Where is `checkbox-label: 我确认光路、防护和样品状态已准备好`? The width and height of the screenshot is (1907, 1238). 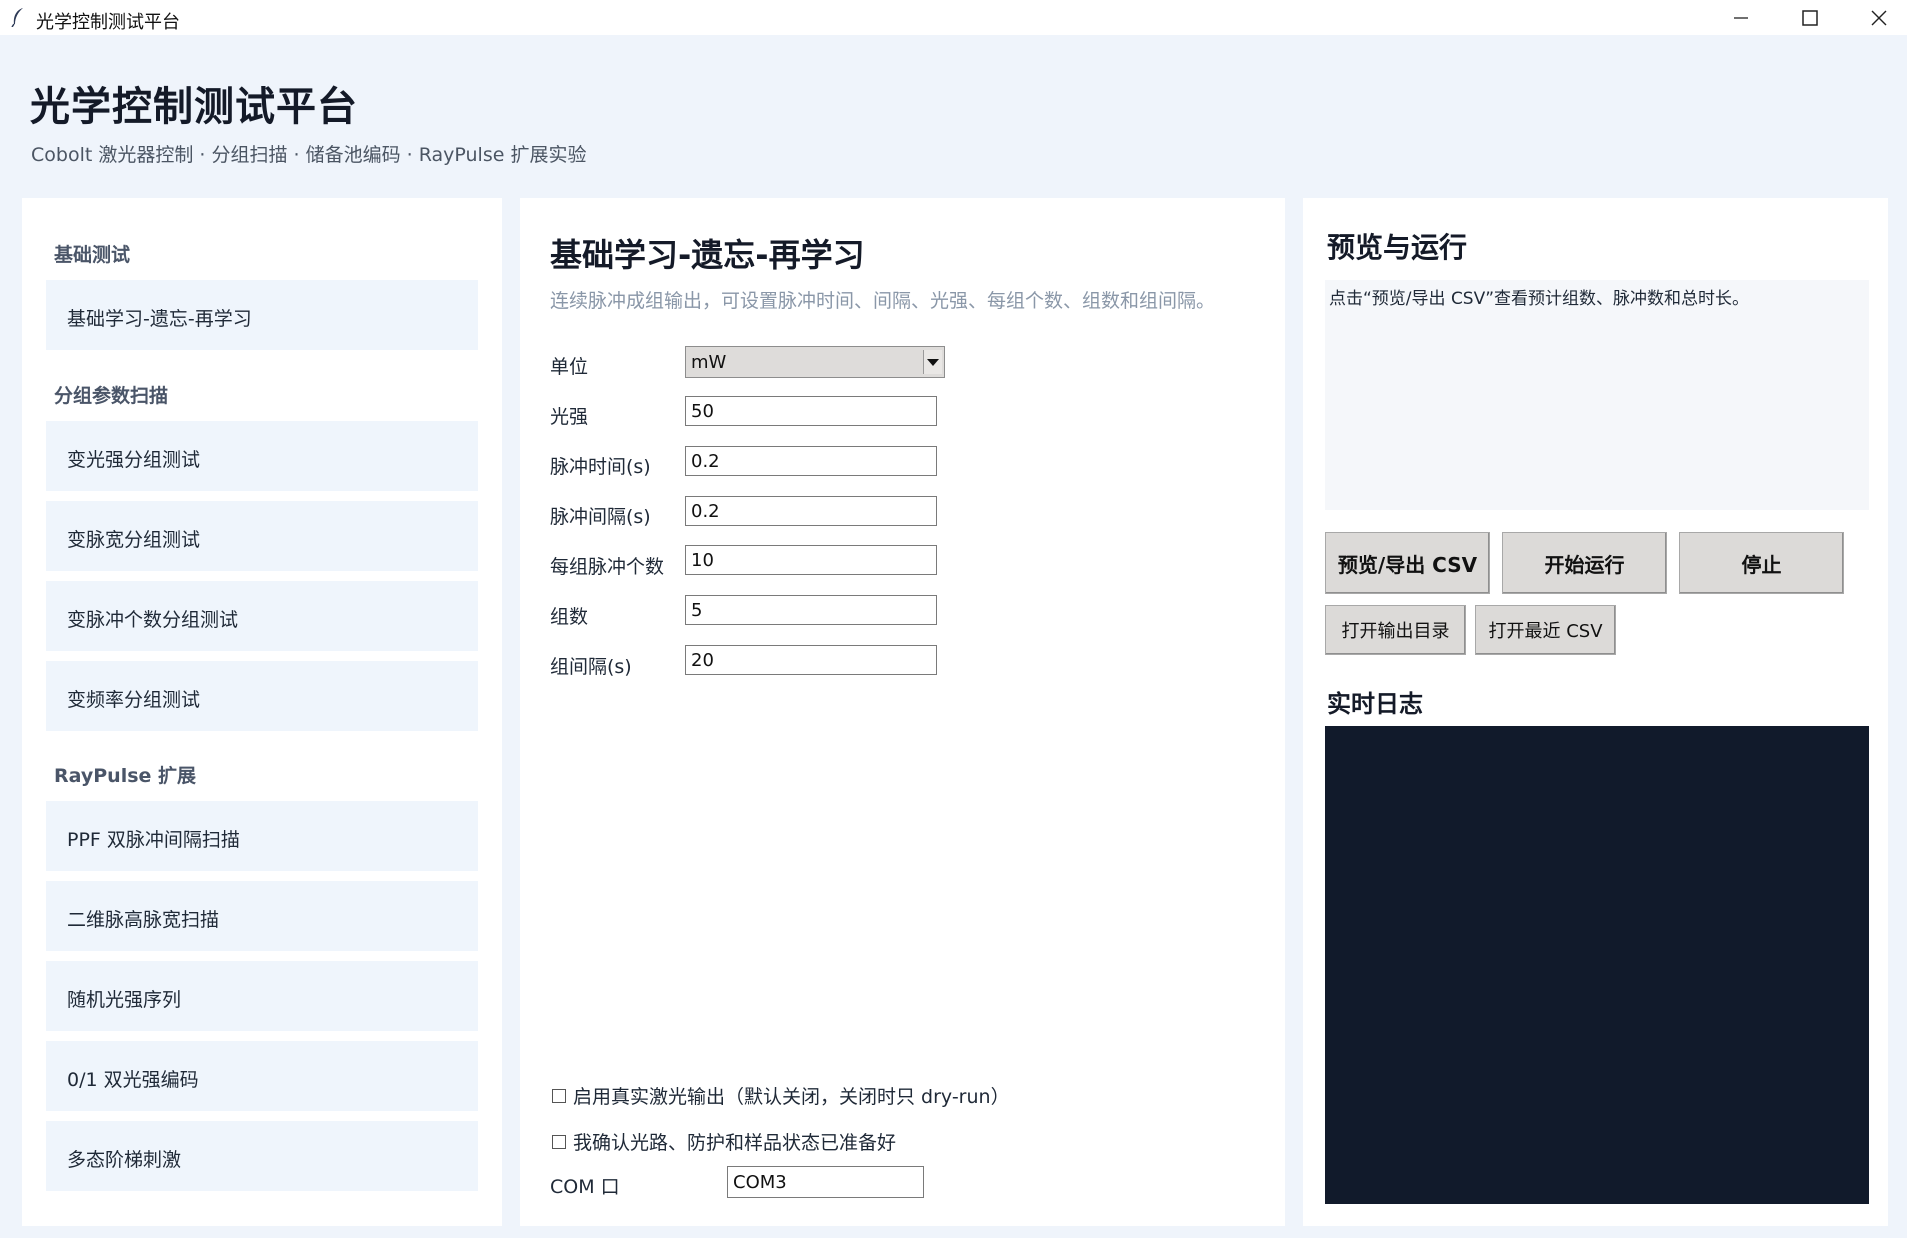
checkbox-label: 我确认光路、防护和样品状态已准备好 is located at coordinates (735, 1143).